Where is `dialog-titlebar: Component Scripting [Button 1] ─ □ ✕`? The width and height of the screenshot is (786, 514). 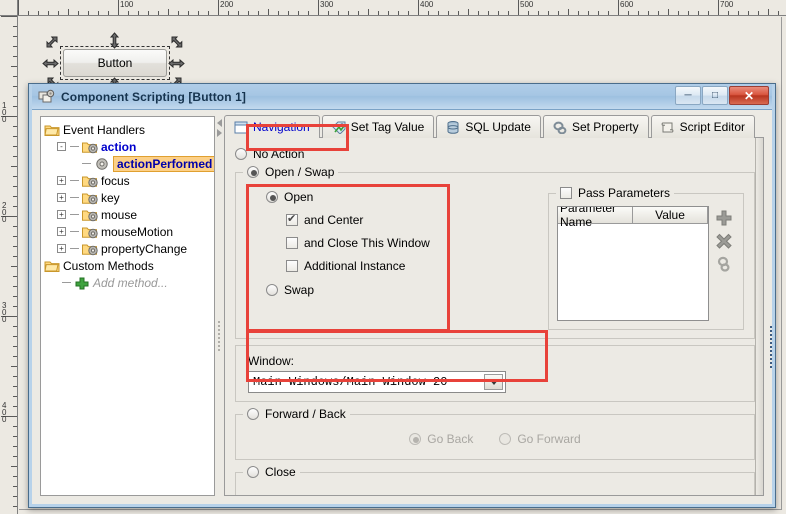 dialog-titlebar: Component Scripting [Button 1] ─ □ ✕ is located at coordinates (402, 97).